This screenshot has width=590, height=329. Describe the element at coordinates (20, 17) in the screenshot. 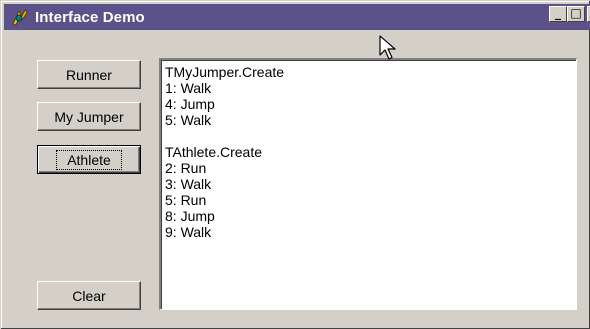

I see `app-icon` at that location.